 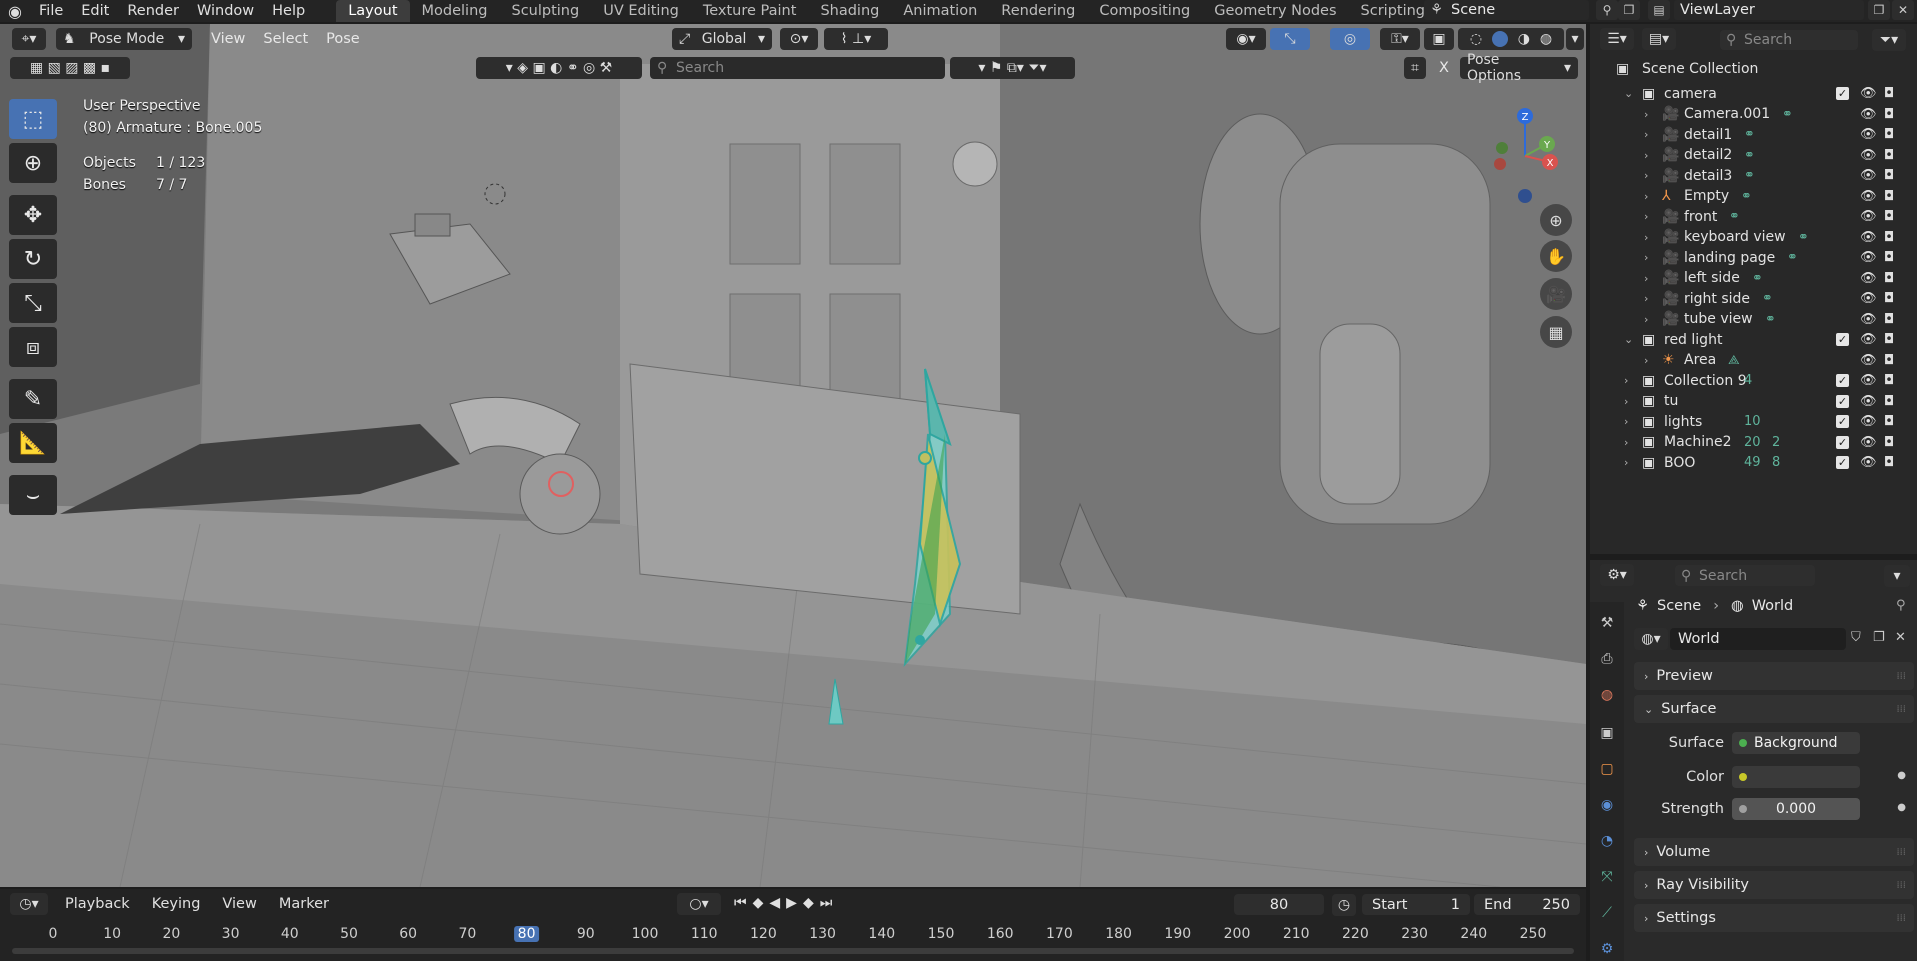 What do you see at coordinates (1796, 777) in the screenshot?
I see `color-swatch` at bounding box center [1796, 777].